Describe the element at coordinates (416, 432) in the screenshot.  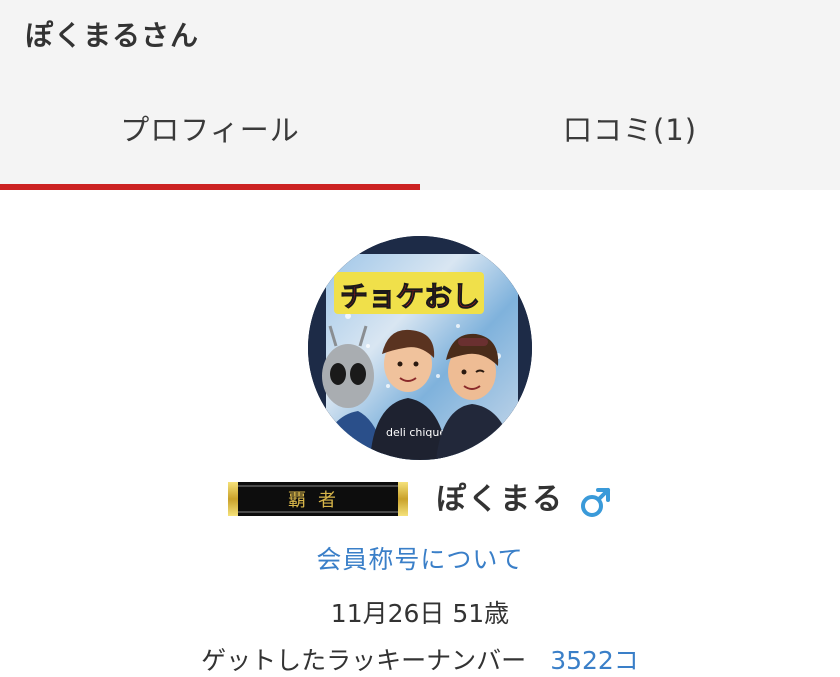
I see `avatar-shirt-text: deli chique` at that location.